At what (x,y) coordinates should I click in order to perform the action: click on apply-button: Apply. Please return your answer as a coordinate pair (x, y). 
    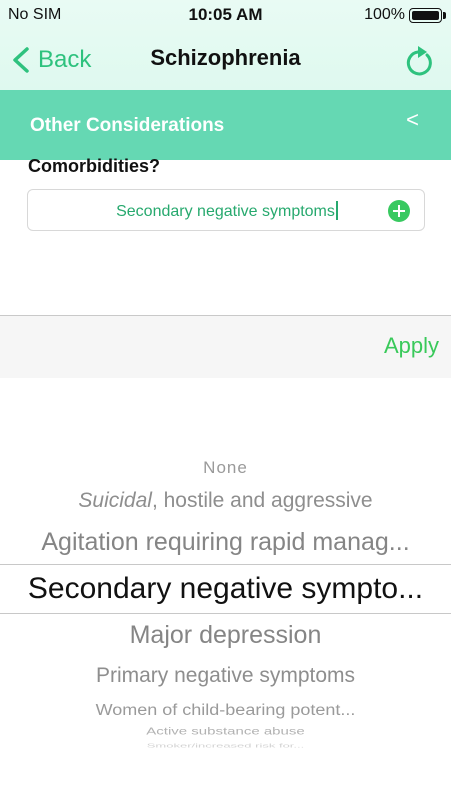
    Looking at the image, I should click on (411, 346).